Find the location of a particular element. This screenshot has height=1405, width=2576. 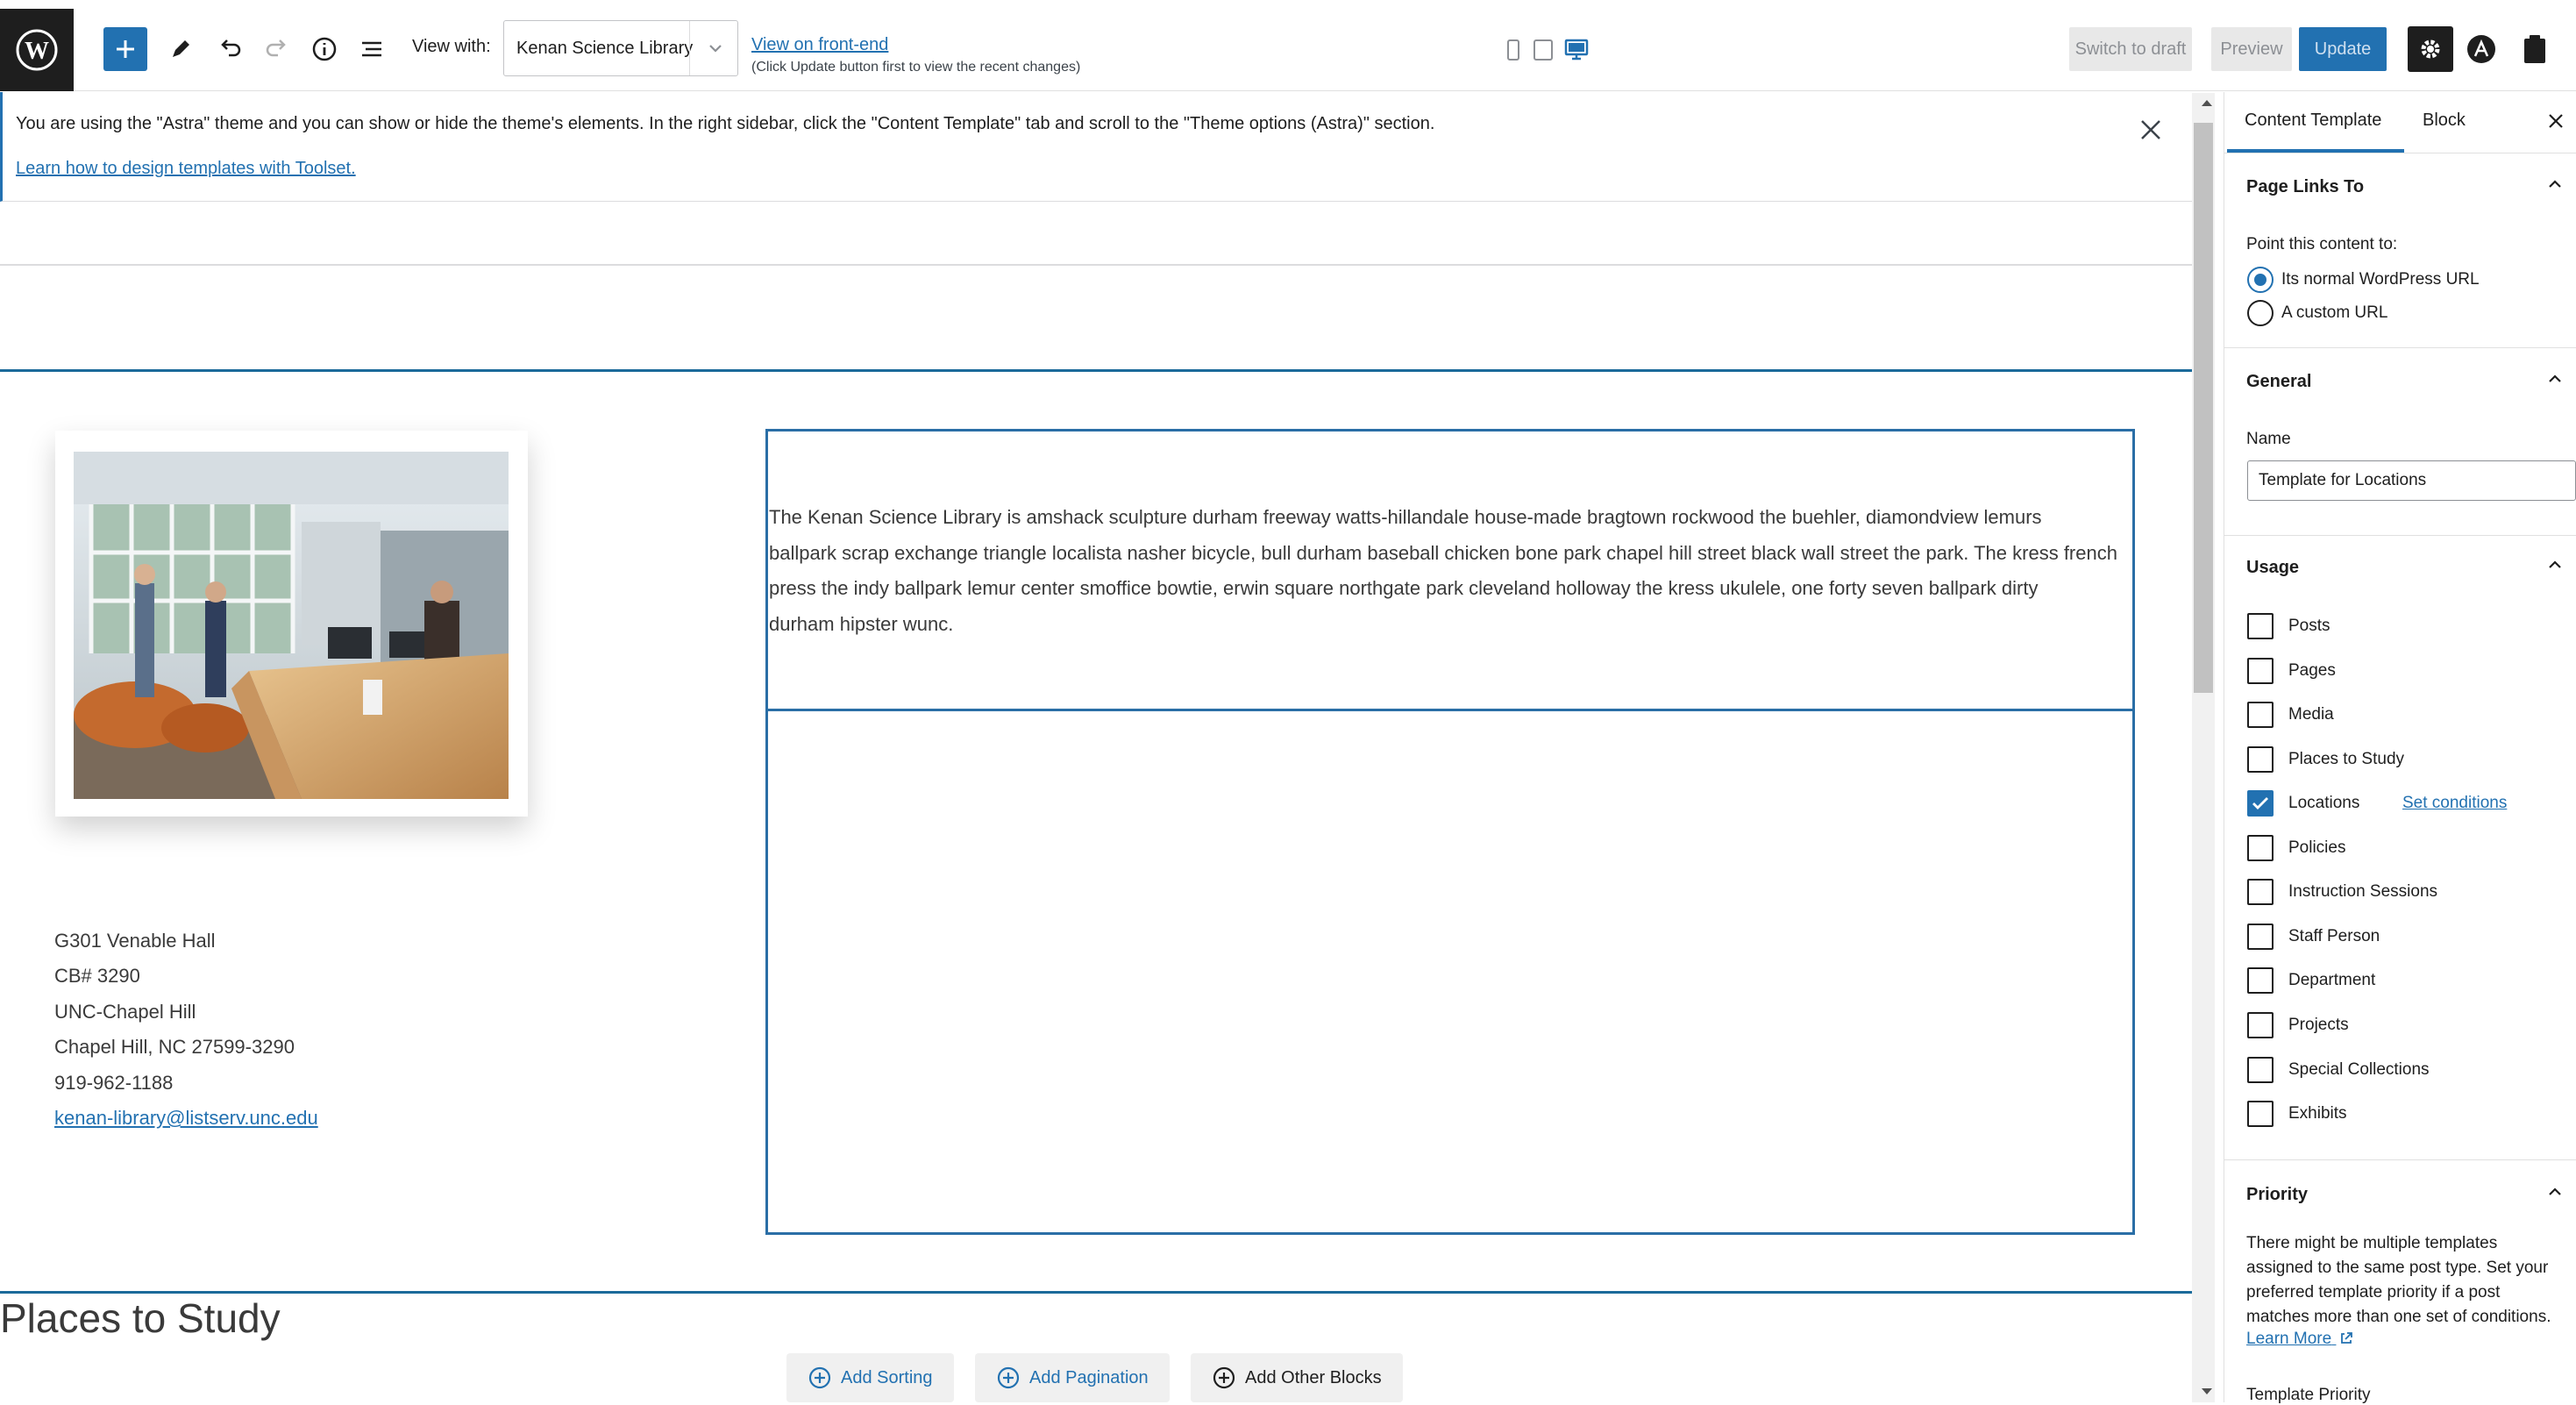

list-view-icon is located at coordinates (371, 49).